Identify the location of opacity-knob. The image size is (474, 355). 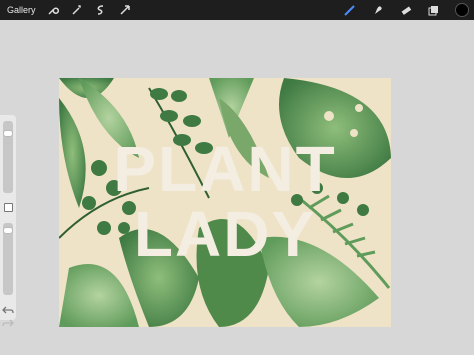
(8, 231).